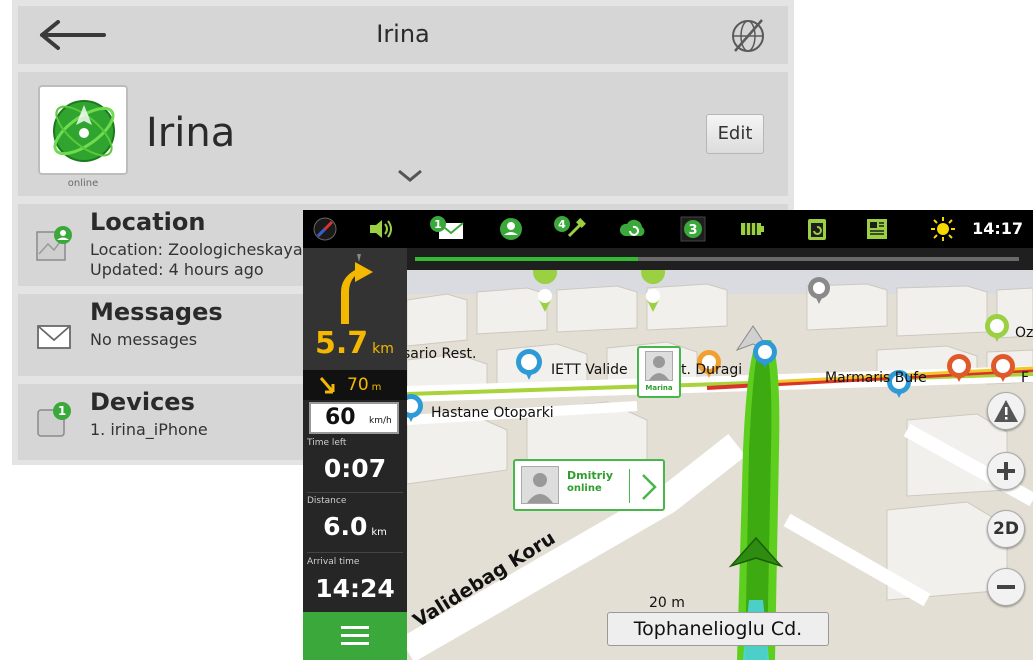 Image resolution: width=1033 pixels, height=660 pixels. What do you see at coordinates (817, 229) in the screenshot?
I see `update-icon` at bounding box center [817, 229].